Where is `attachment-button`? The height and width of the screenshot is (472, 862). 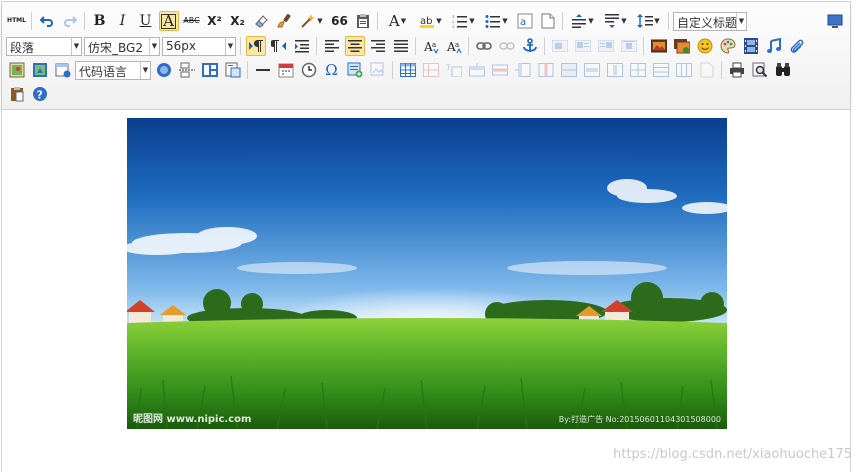 attachment-button is located at coordinates (797, 46).